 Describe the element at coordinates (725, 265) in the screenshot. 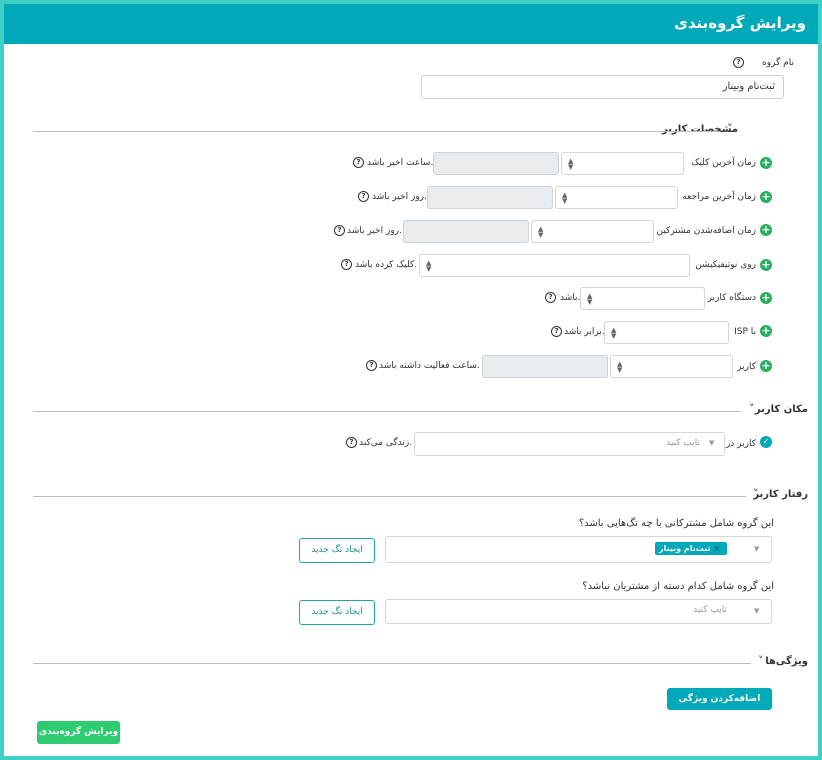

I see `notification-click-label: روی نوتیفیکیشن` at that location.